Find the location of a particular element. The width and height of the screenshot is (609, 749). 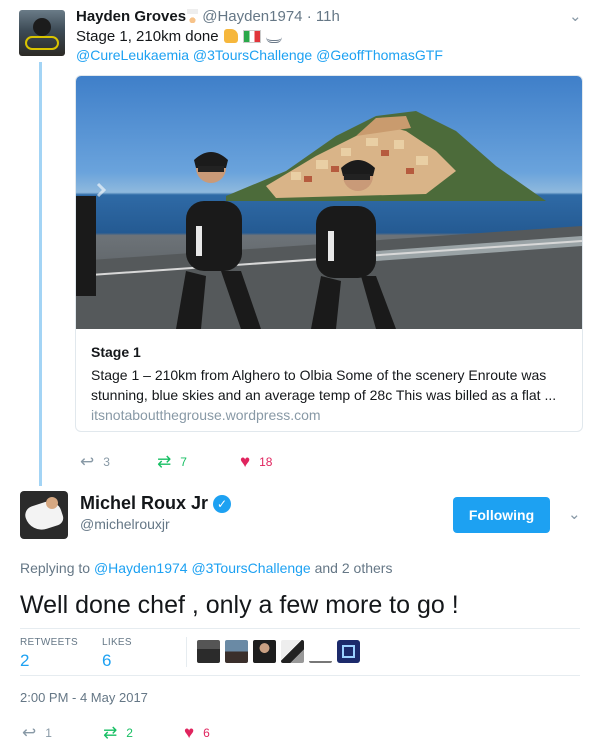

tweet-text: Well done chef , only a few more to go ! is located at coordinates (239, 605).